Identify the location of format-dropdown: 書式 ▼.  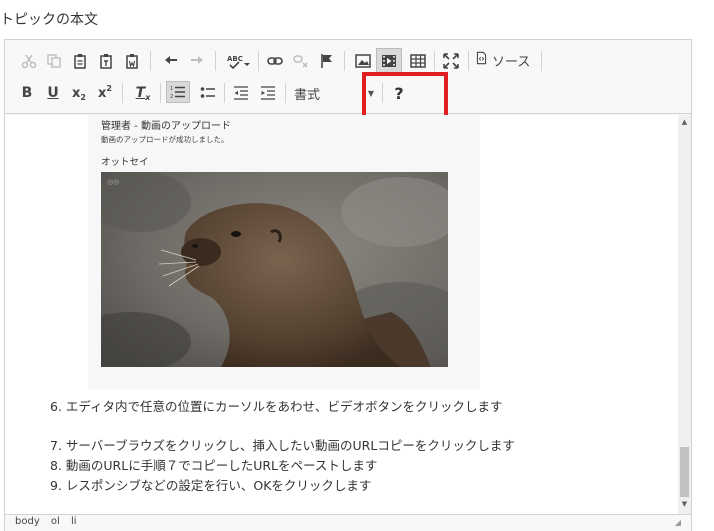
(334, 93).